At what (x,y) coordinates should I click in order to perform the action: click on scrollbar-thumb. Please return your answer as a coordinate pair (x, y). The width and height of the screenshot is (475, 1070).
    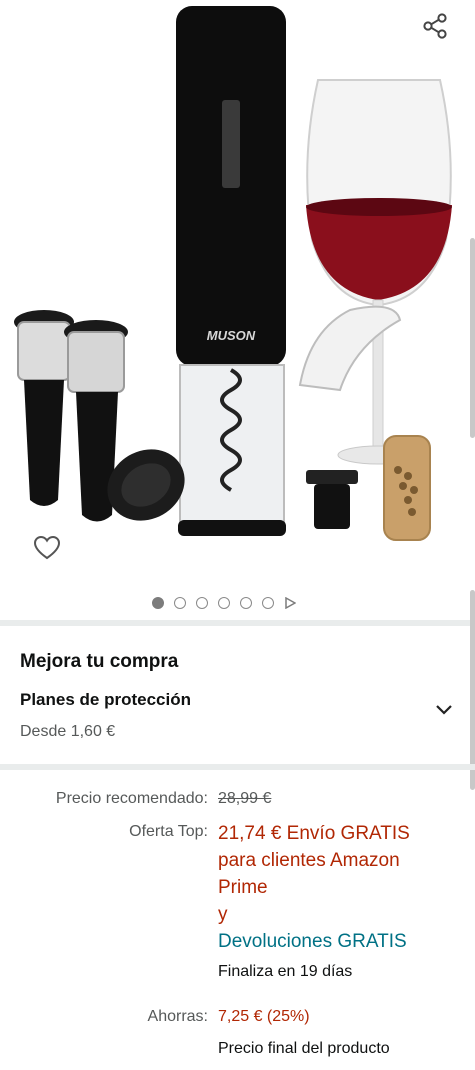
    Looking at the image, I should click on (472, 338).